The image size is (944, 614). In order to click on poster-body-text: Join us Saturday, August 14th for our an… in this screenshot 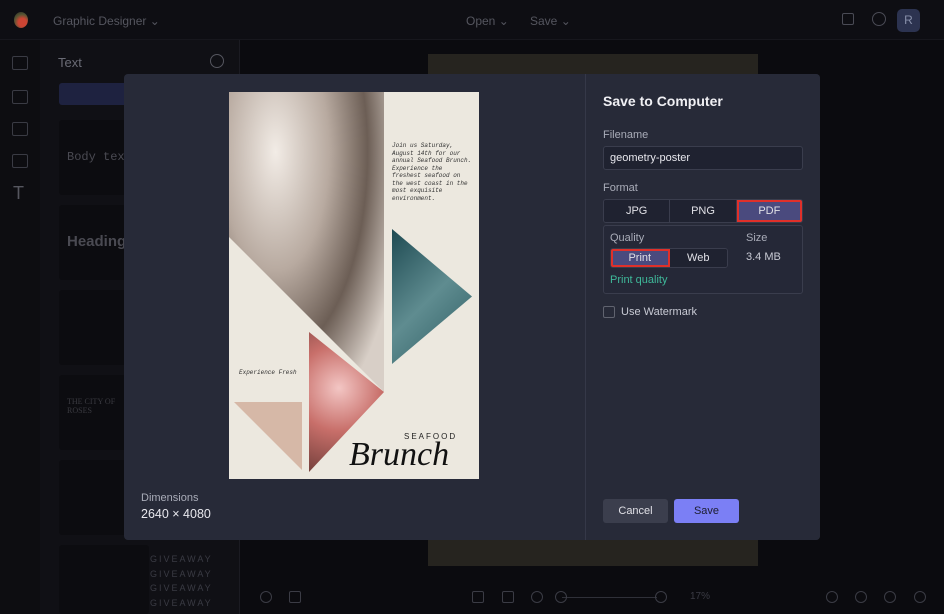, I will do `click(432, 172)`.